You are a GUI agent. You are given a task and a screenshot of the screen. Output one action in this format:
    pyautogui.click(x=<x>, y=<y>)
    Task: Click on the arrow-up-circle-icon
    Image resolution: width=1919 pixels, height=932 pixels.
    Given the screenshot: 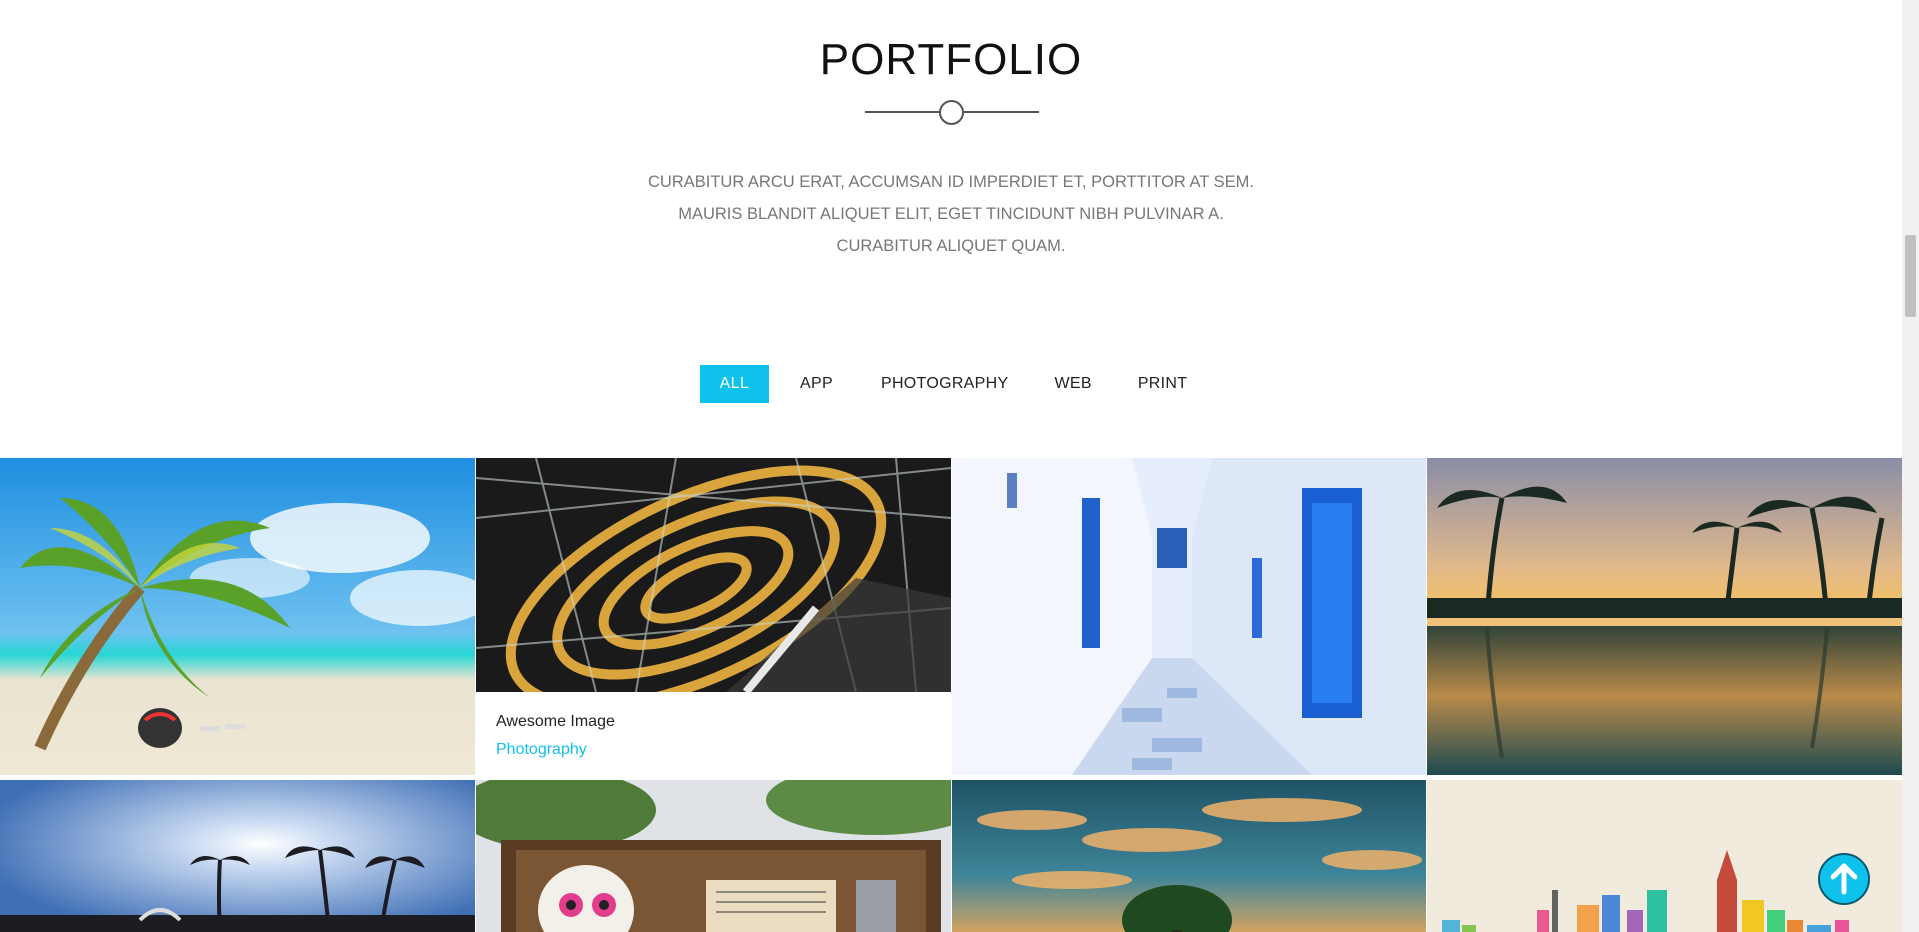 What is the action you would take?
    pyautogui.click(x=1844, y=879)
    